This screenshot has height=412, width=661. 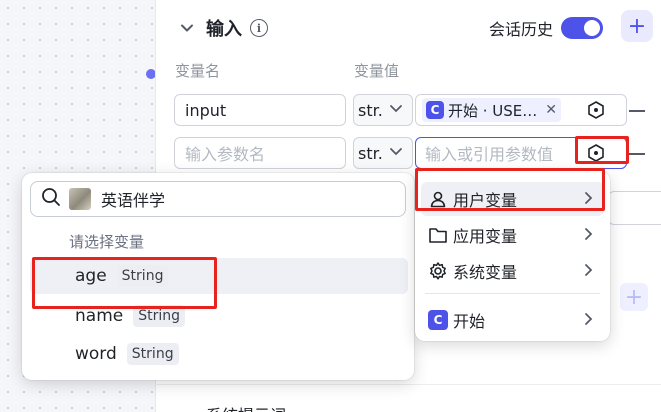 I want to click on gear-icon, so click(x=438, y=271).